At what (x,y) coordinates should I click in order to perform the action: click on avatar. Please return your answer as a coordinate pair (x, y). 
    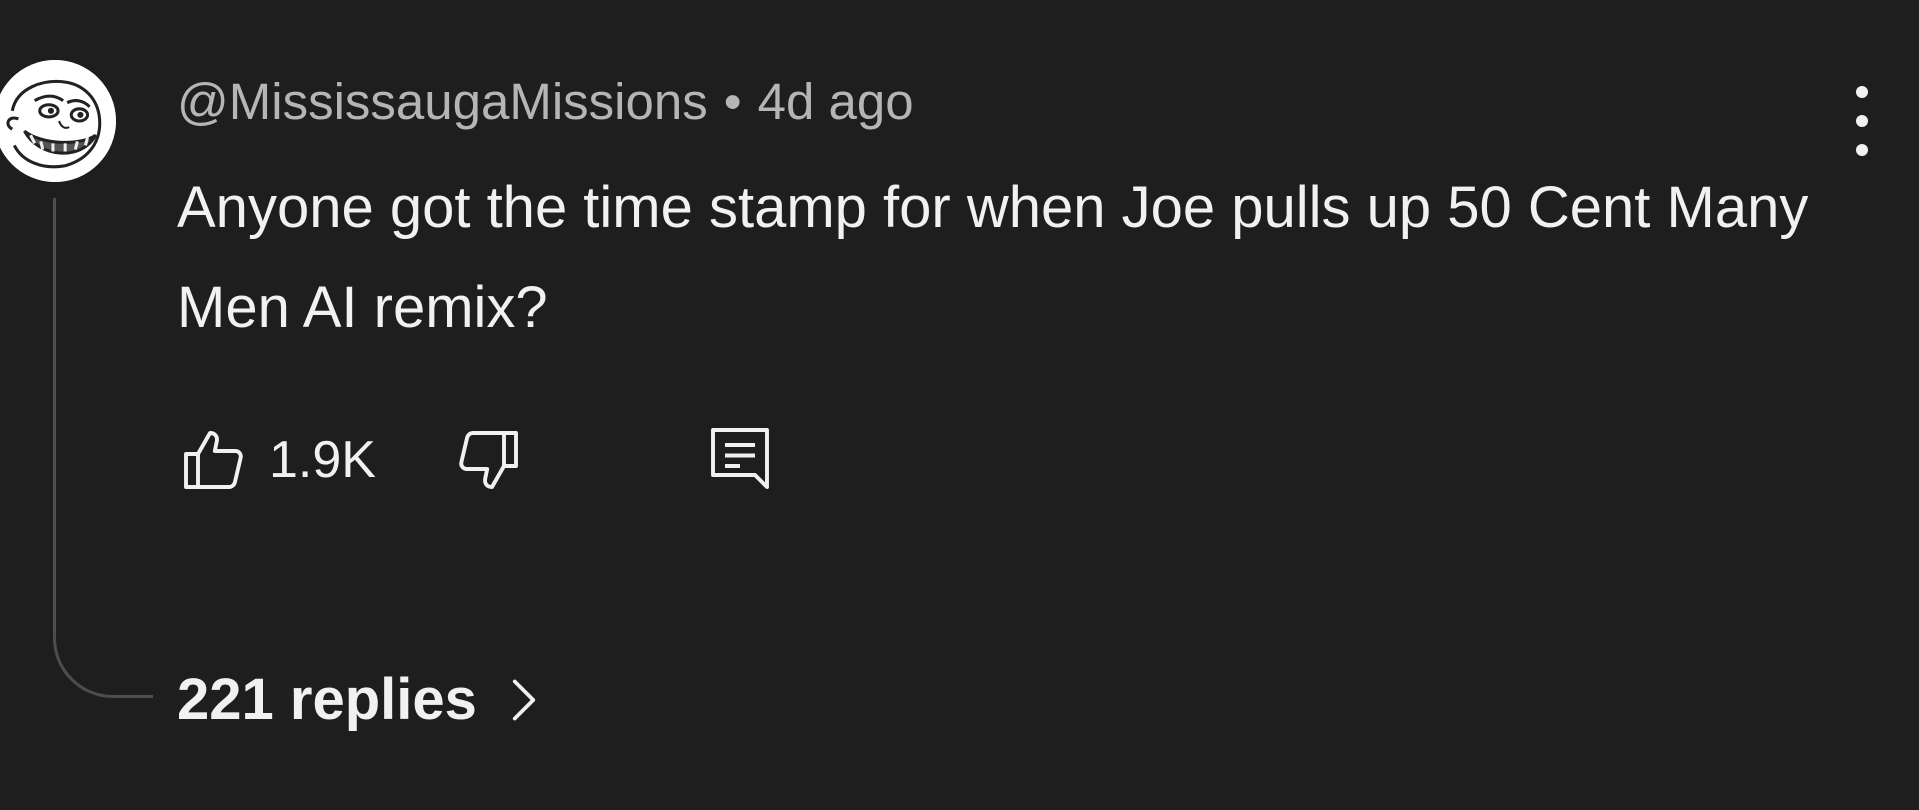
    Looking at the image, I should click on (58, 121).